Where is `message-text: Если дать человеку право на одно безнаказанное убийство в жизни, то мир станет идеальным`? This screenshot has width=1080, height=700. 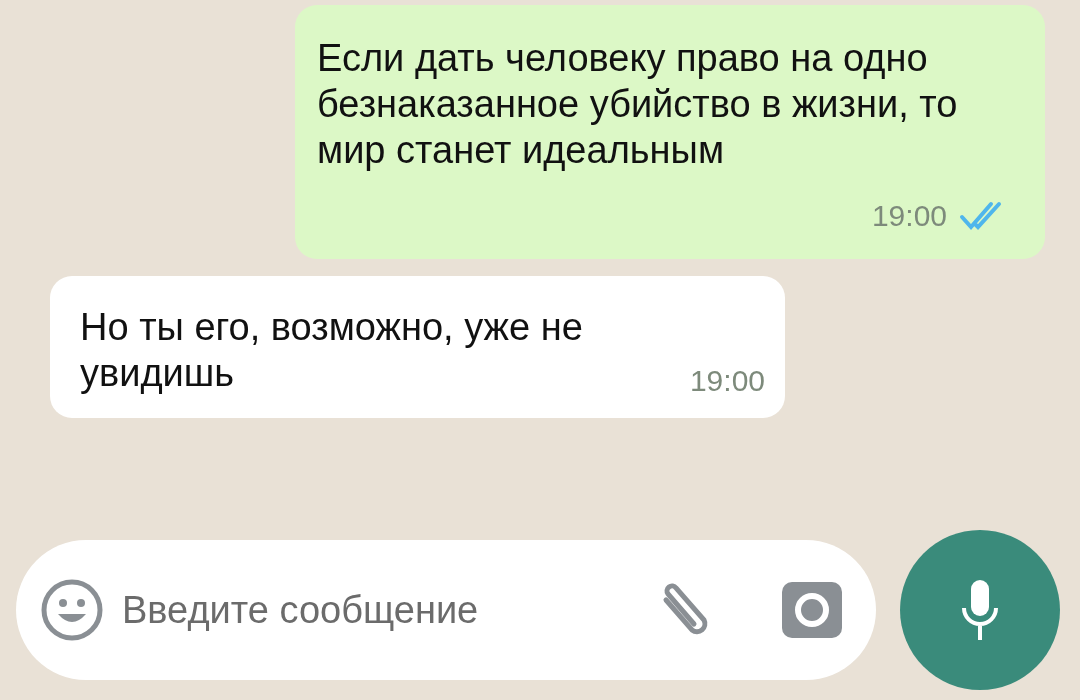
message-text: Если дать человеку право на одно безнаказанное убийство в жизни, то мир станет идеальным is located at coordinates (638, 104).